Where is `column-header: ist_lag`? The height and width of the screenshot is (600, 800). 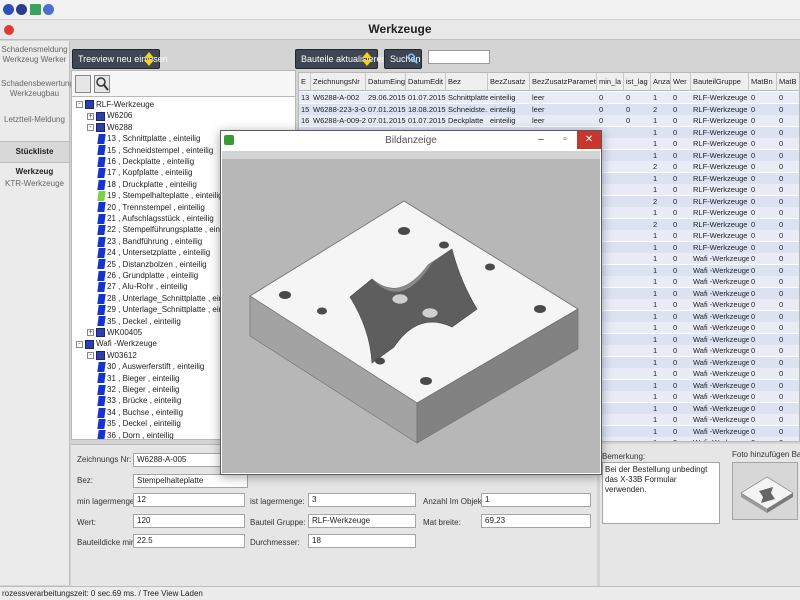
column-header: ist_lag is located at coordinates (637, 82).